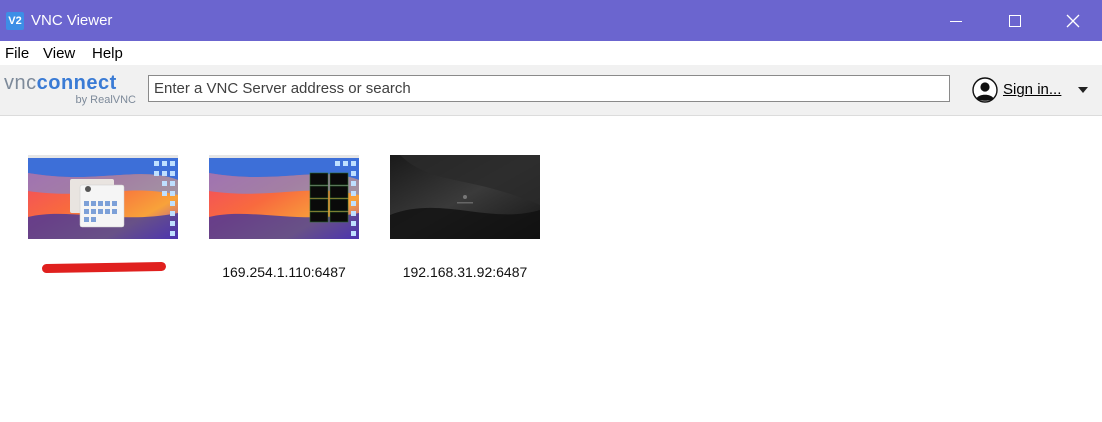  What do you see at coordinates (17, 54) in the screenshot?
I see `menu-file: File` at bounding box center [17, 54].